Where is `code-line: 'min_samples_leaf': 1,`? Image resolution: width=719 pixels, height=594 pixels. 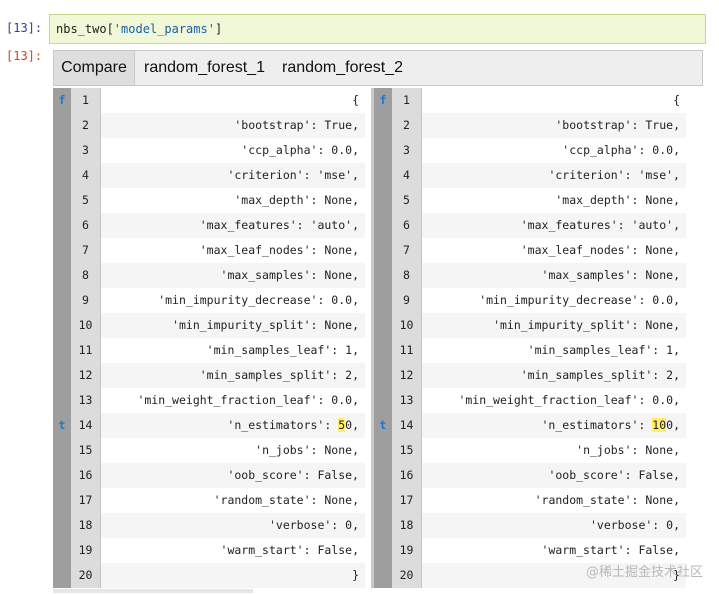 code-line: 'min_samples_leaf': 1, is located at coordinates (282, 350).